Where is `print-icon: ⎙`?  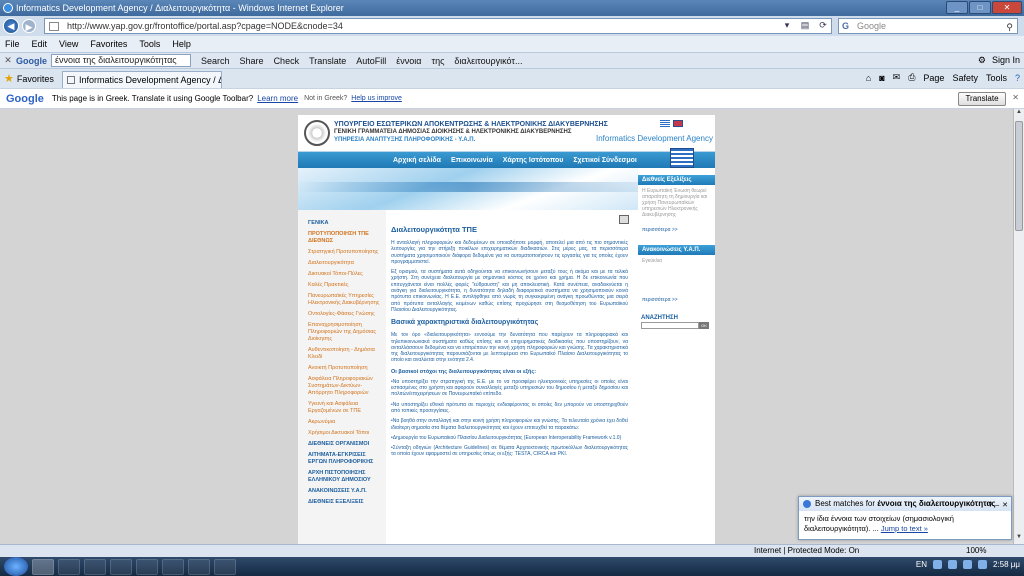
print-icon: ⎙ is located at coordinates (911, 77).